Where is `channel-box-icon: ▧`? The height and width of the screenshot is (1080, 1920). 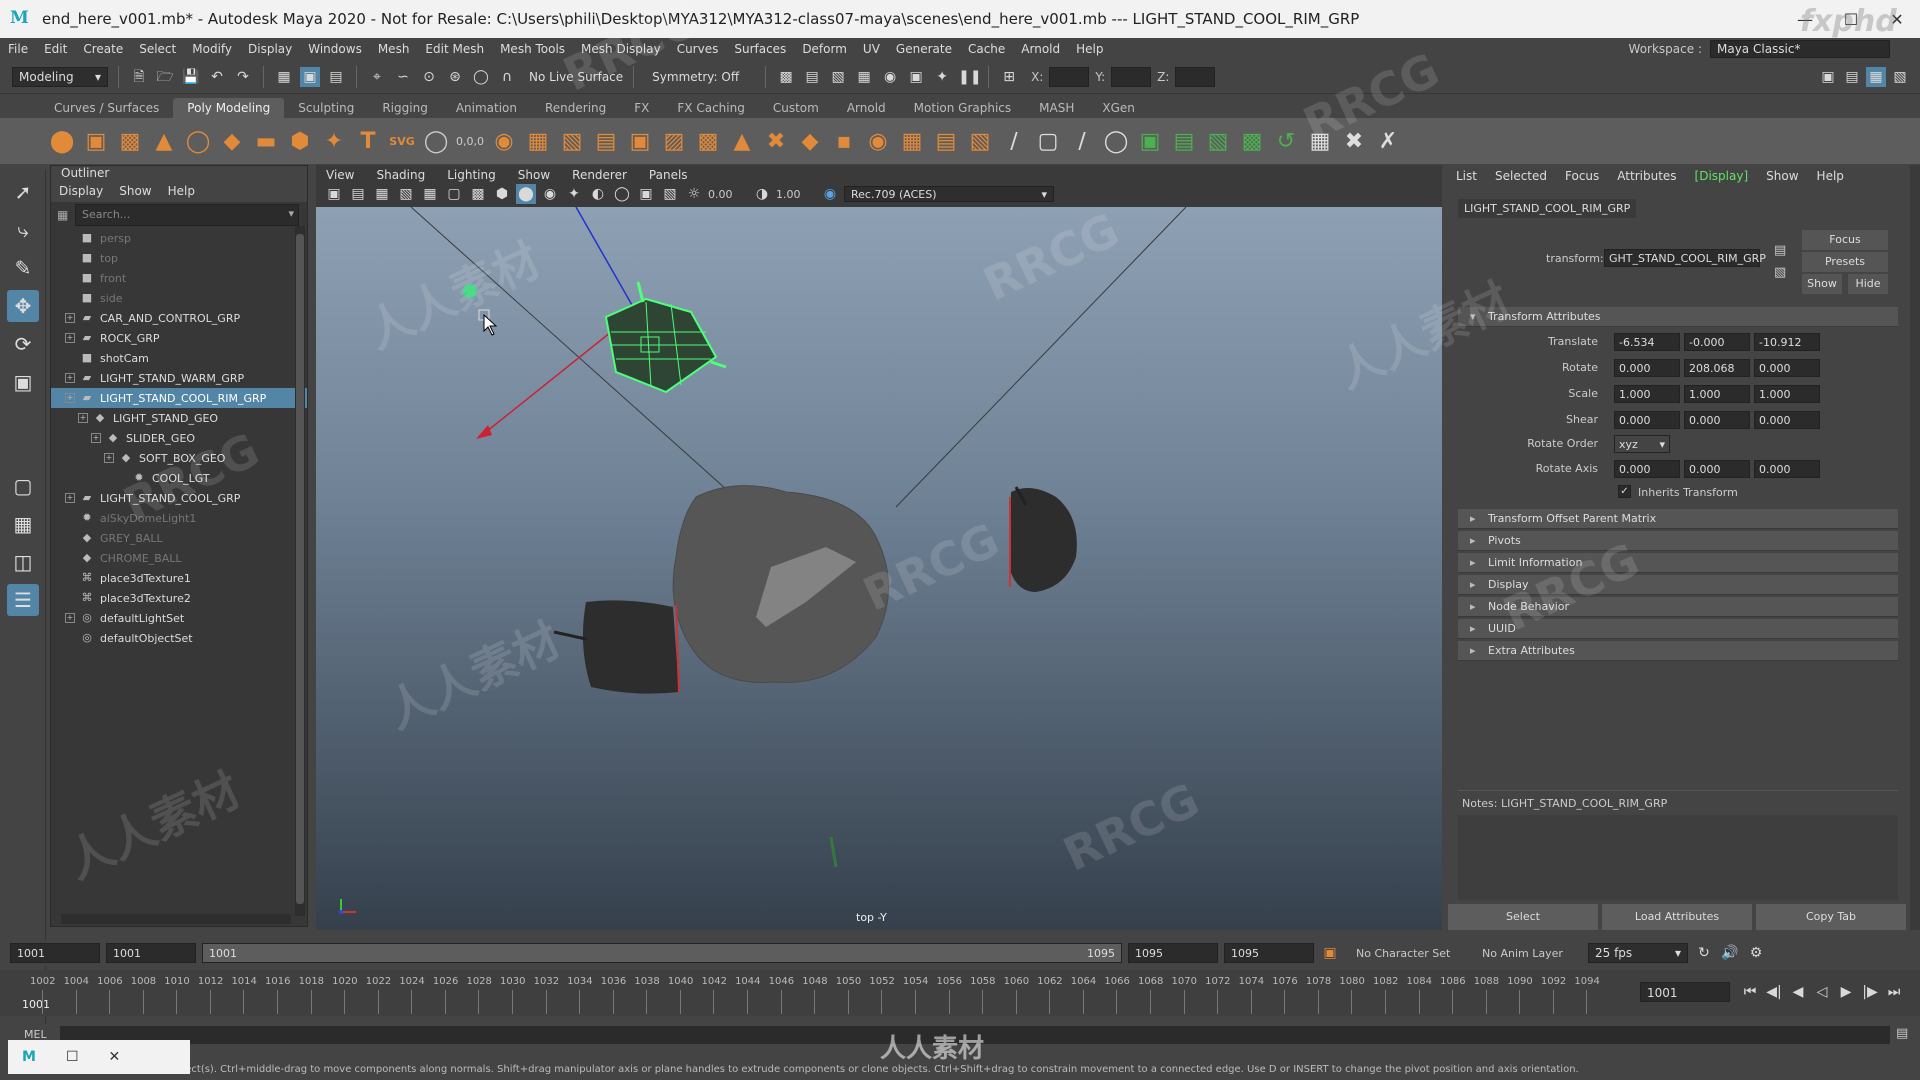 channel-box-icon: ▧ is located at coordinates (1900, 77).